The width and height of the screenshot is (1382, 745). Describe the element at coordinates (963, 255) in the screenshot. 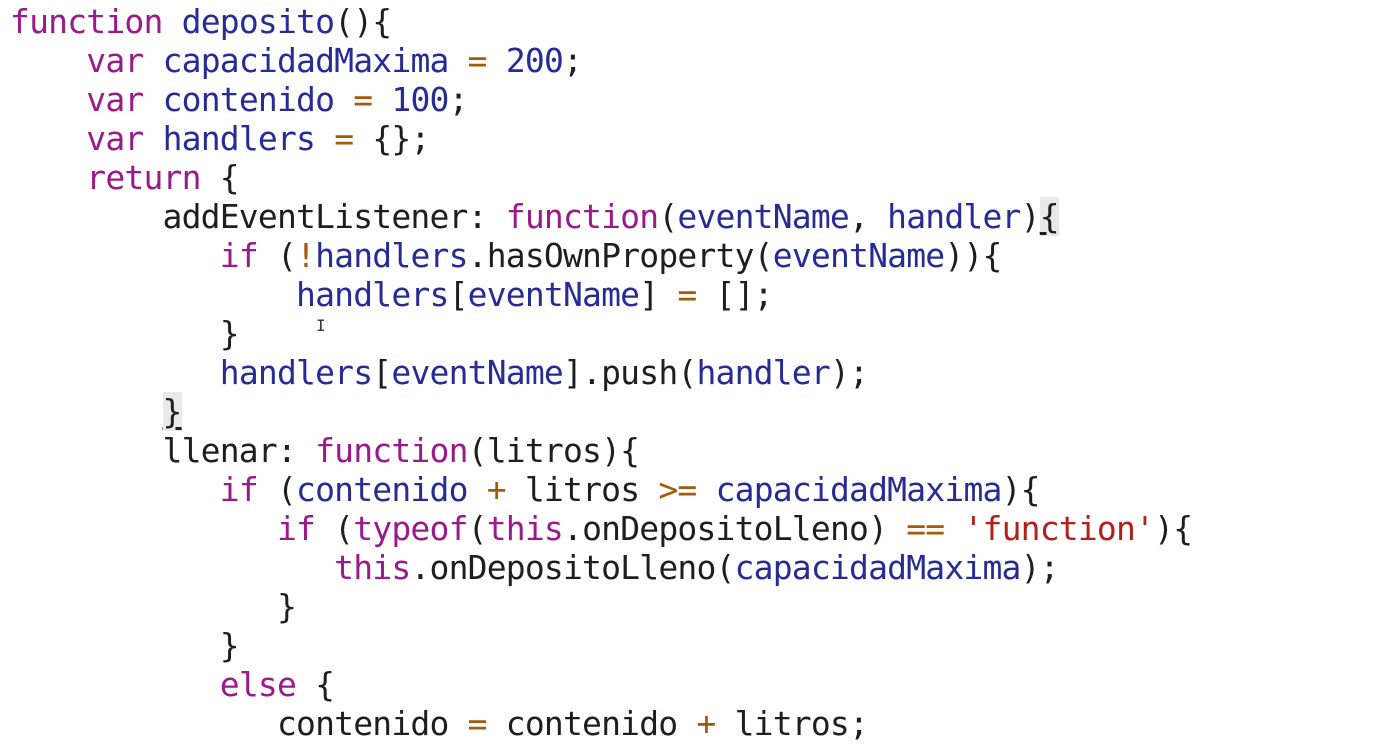

I see `plain-token: ))` at that location.